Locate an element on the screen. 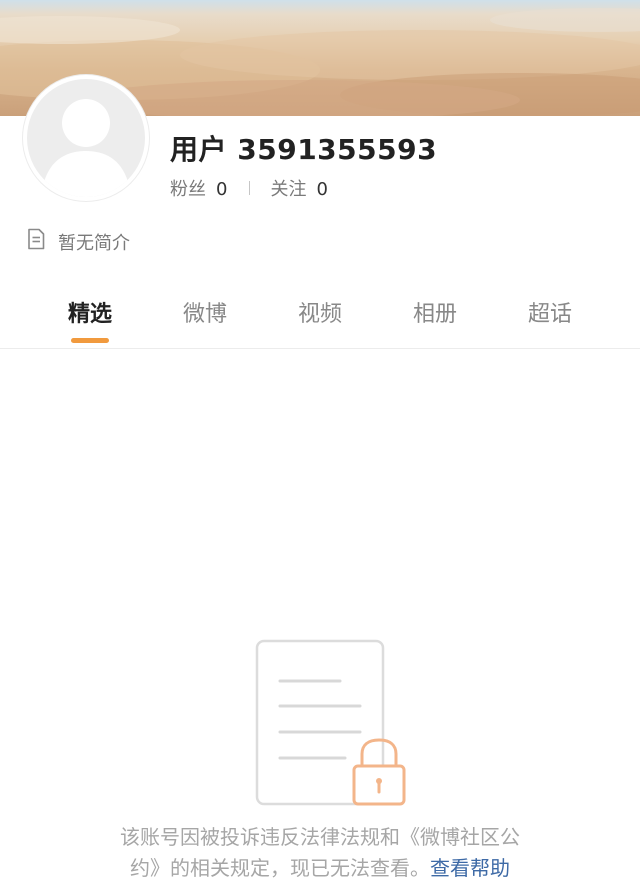  tab-videos: 视频 is located at coordinates (320, 312).